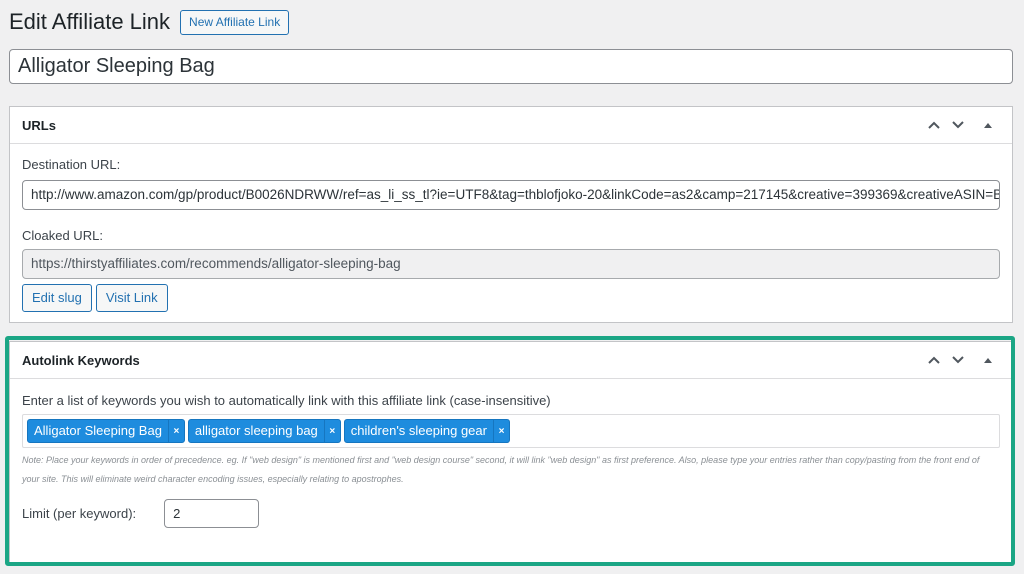 This screenshot has height=574, width=1024. What do you see at coordinates (90, 21) in the screenshot?
I see `page-title: Edit Affiliate Link` at bounding box center [90, 21].